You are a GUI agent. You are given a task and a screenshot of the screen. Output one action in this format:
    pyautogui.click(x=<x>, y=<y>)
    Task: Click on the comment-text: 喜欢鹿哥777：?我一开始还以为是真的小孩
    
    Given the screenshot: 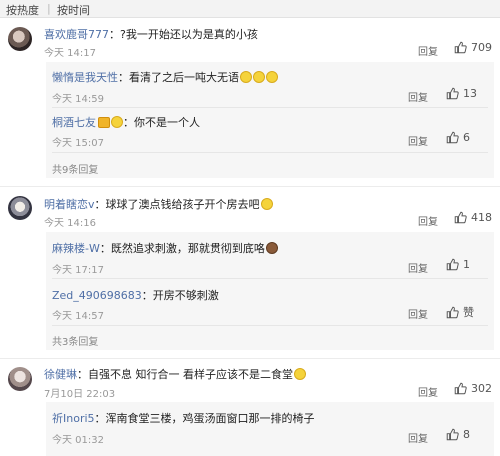 What is the action you would take?
    pyautogui.click(x=151, y=34)
    